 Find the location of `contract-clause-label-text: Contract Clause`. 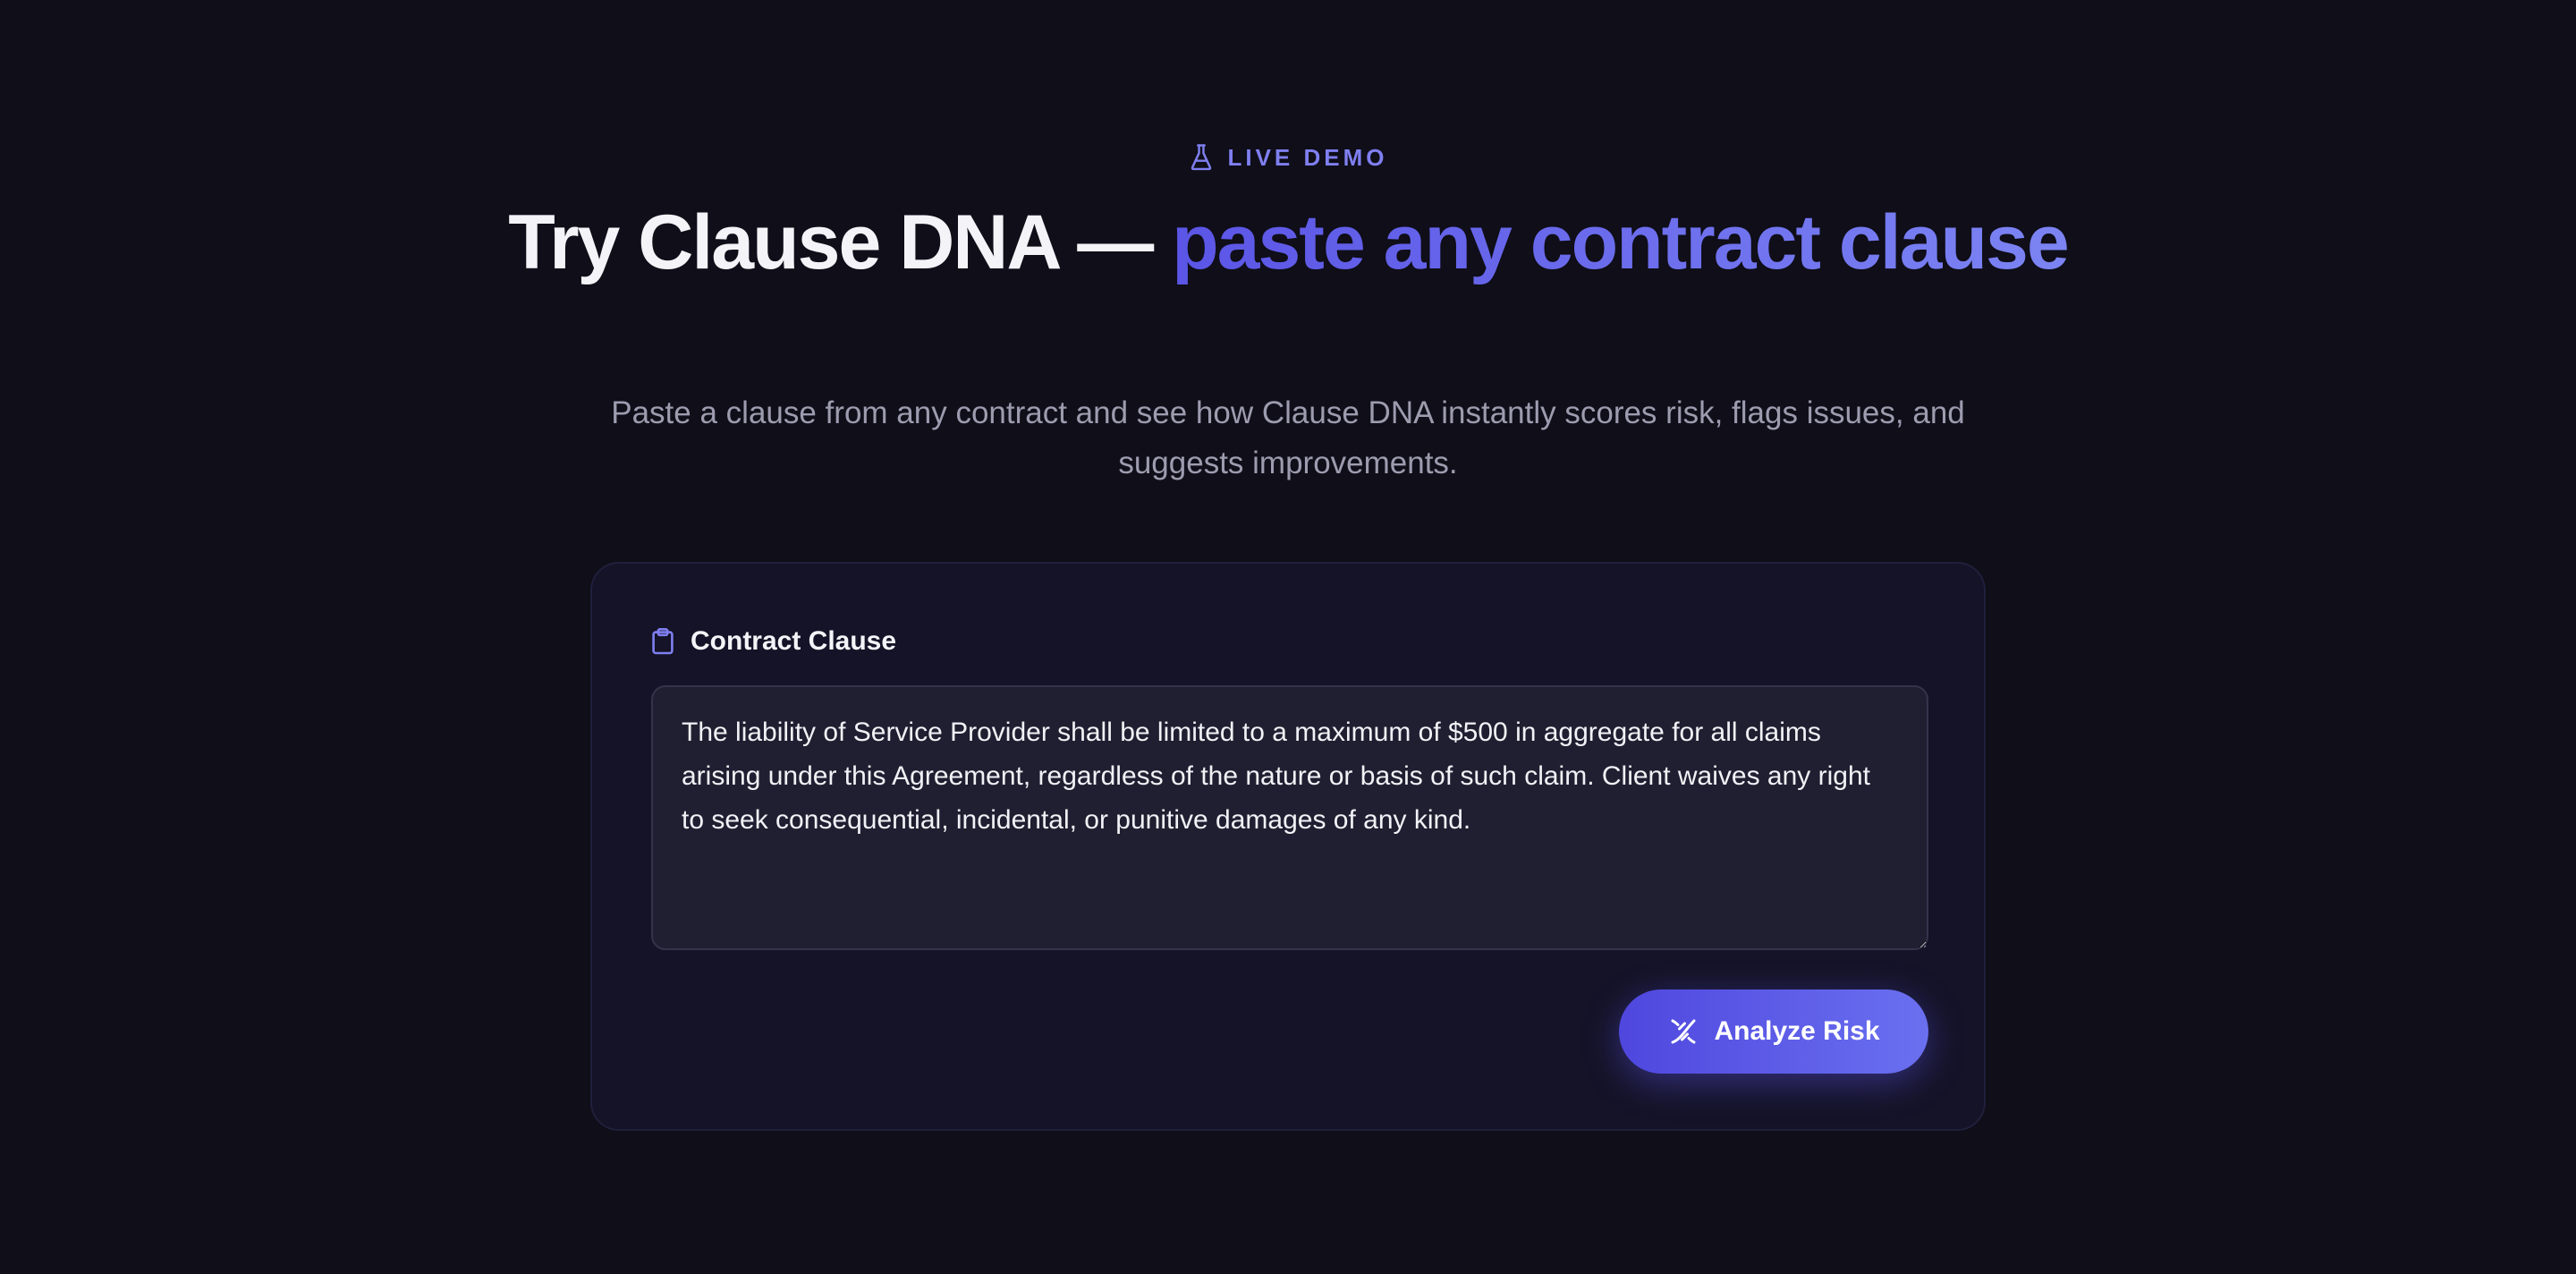

contract-clause-label-text: Contract Clause is located at coordinates (794, 641).